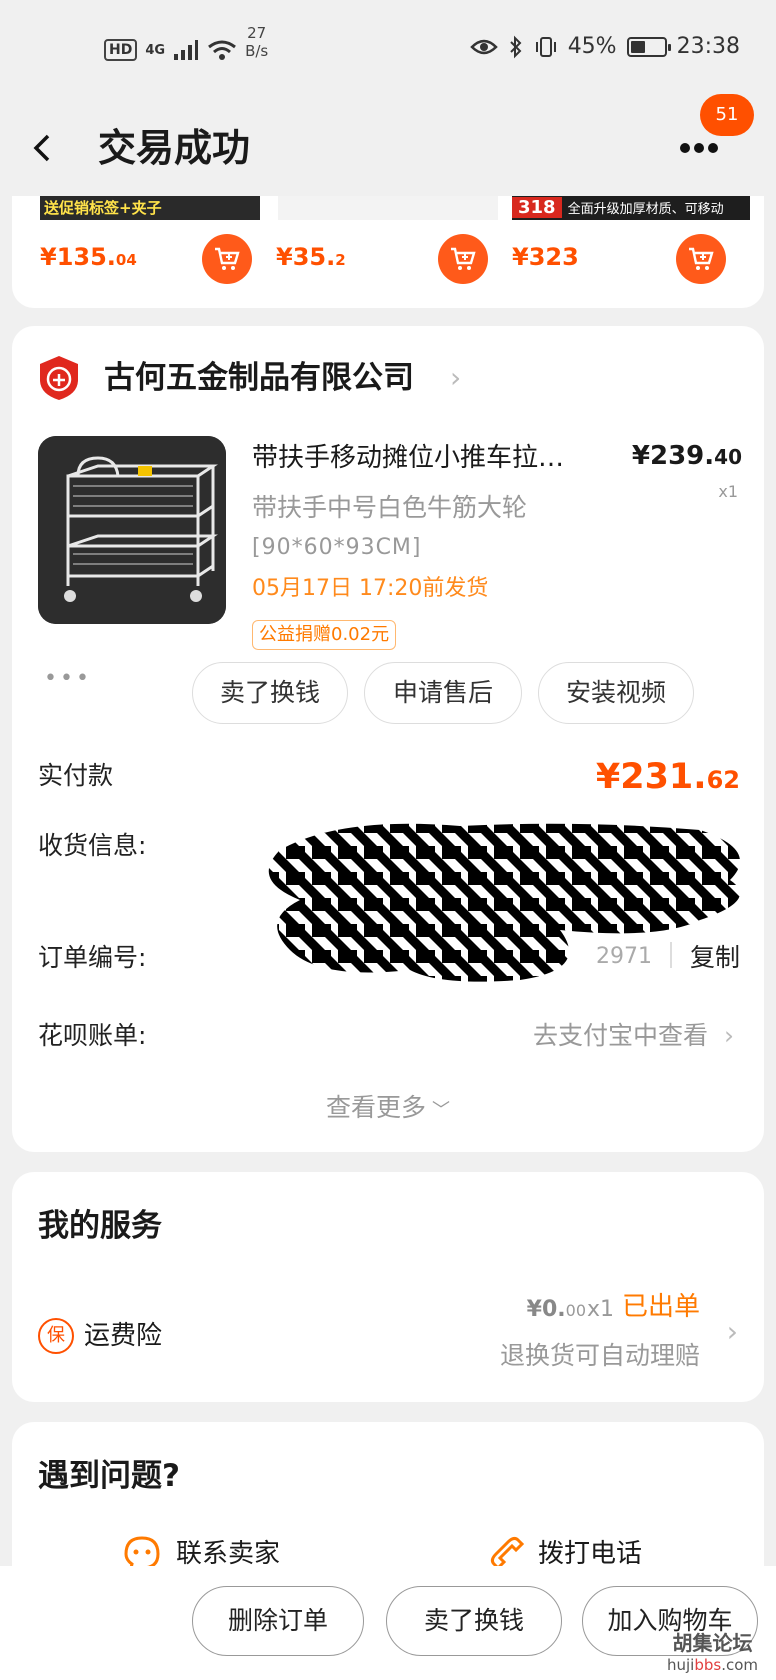  I want to click on delete-order-button: 删除订单, so click(278, 1621).